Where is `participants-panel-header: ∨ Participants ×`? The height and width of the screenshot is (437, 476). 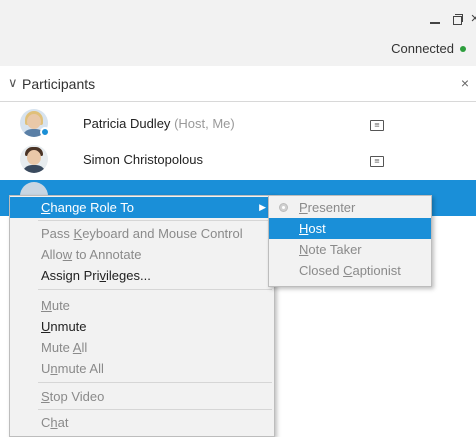 participants-panel-header: ∨ Participants × is located at coordinates (238, 84).